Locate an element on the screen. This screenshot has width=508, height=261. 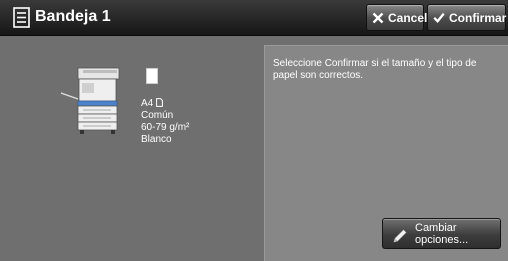
paper-weight: 60-79 g/m² is located at coordinates (165, 127).